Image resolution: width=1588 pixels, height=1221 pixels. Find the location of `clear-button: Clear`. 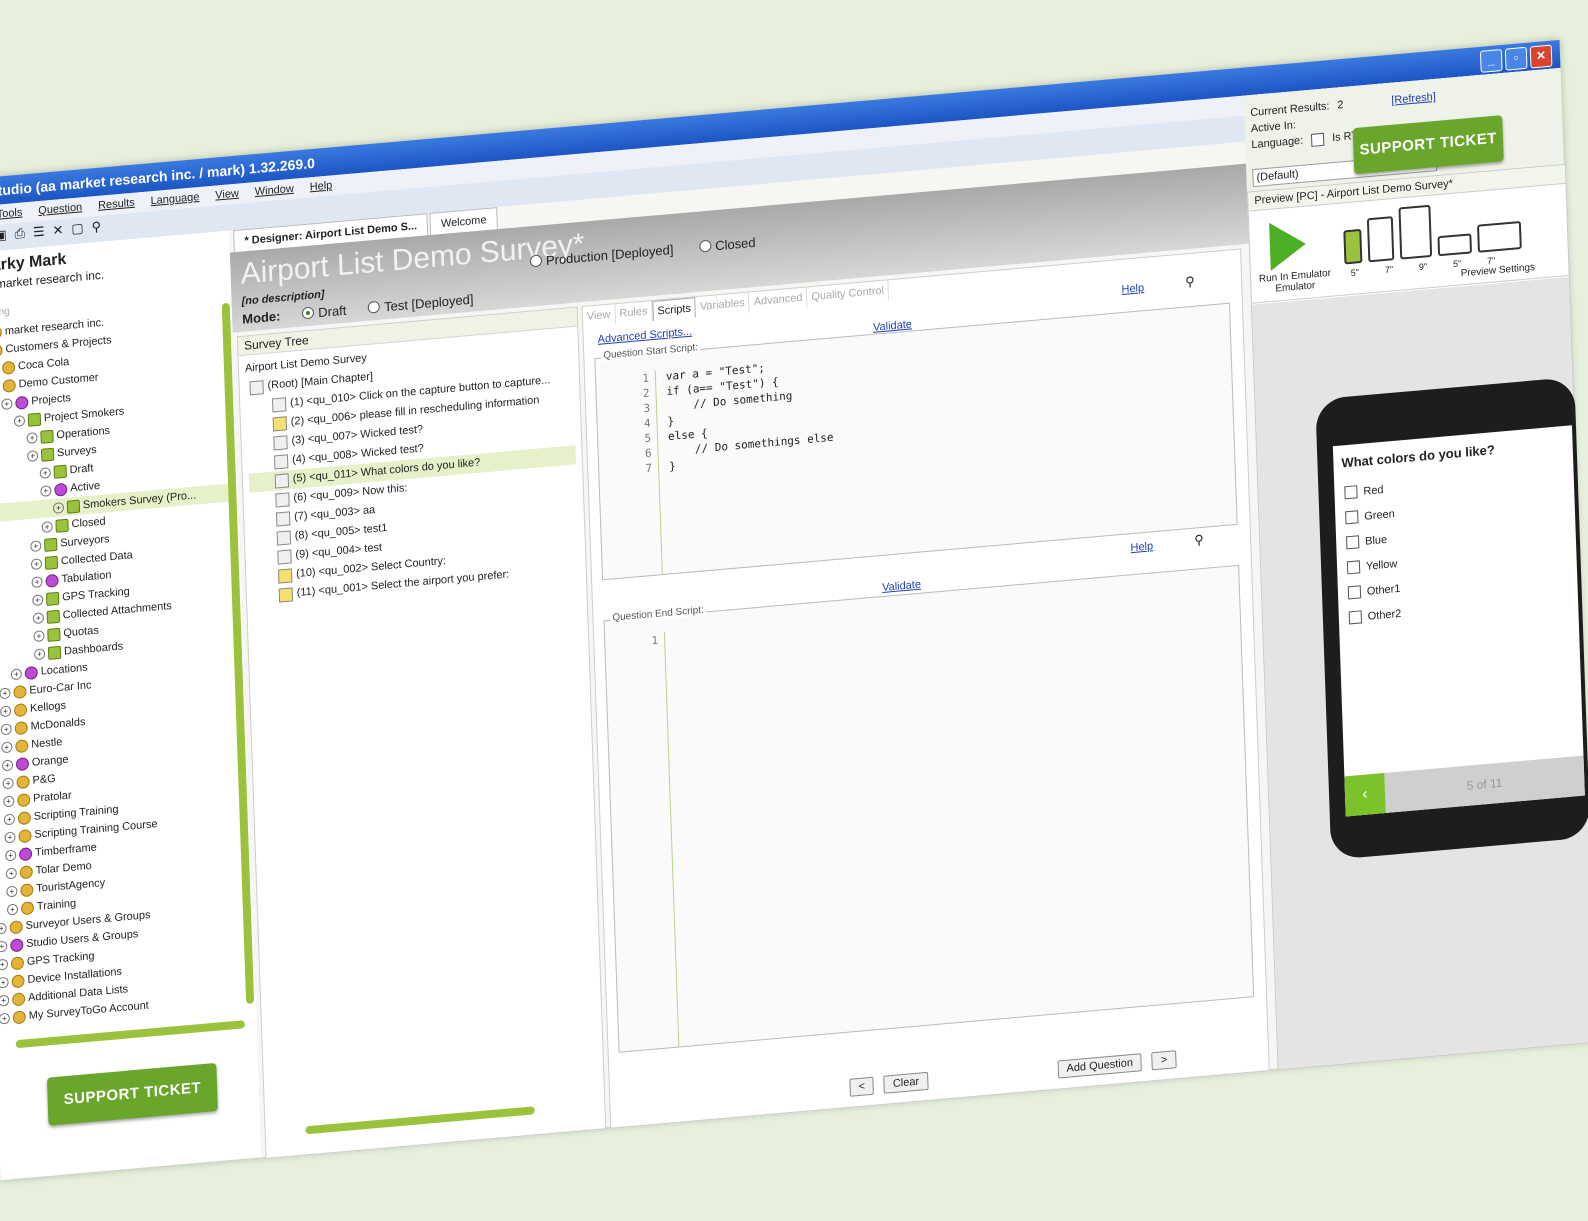

clear-button: Clear is located at coordinates (906, 1082).